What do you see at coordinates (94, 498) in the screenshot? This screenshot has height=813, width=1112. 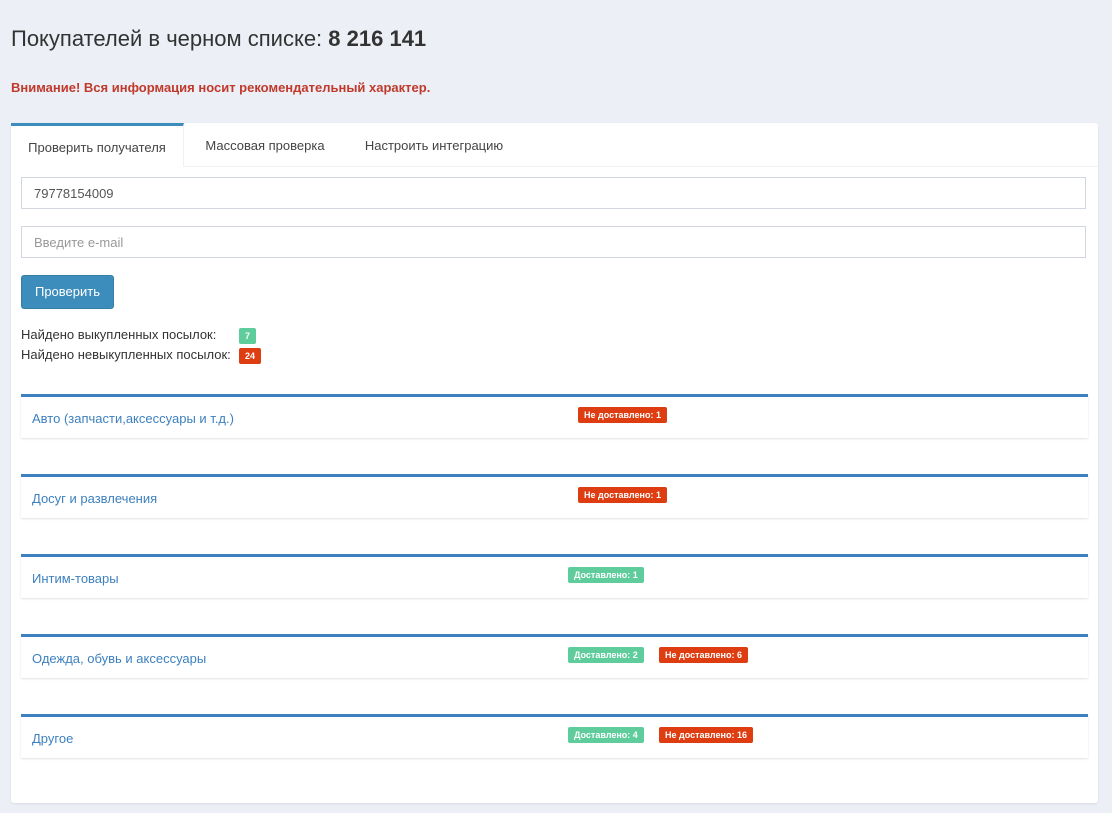 I see `category-link-leisure: Досуг и развлечения` at bounding box center [94, 498].